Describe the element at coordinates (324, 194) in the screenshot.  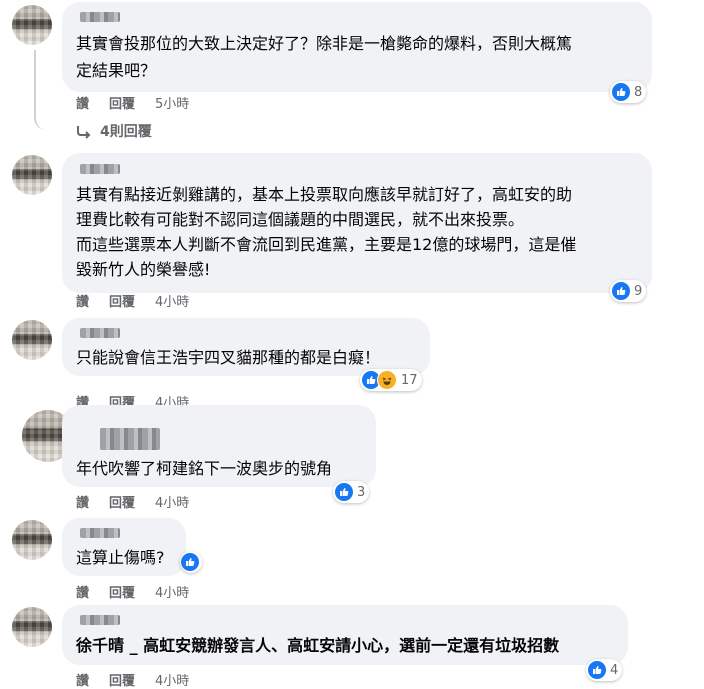
I see `comment-text-line: 其實有點接近剝雞講的，基本上投票取向應該早就訂好了，高虹安的助` at that location.